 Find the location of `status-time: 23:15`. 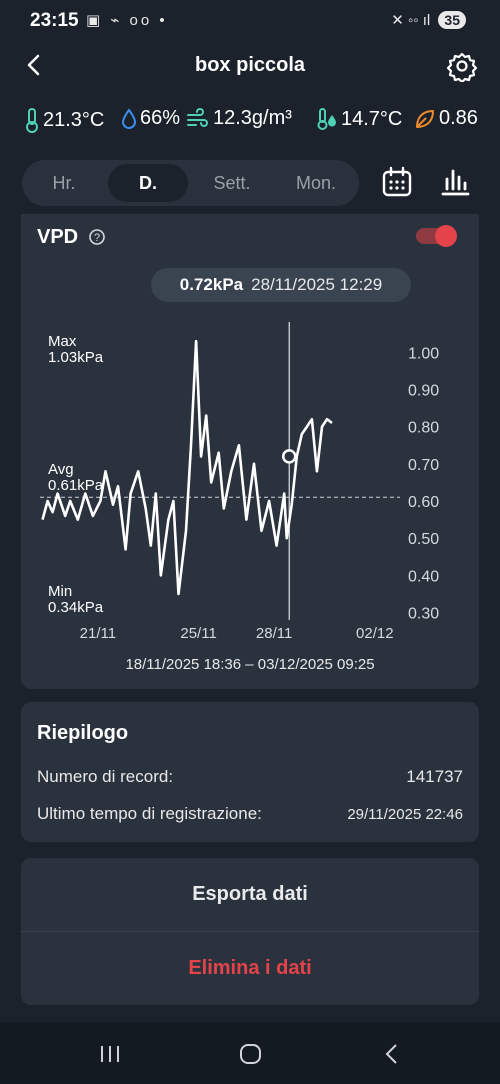

status-time: 23:15 is located at coordinates (54, 20).